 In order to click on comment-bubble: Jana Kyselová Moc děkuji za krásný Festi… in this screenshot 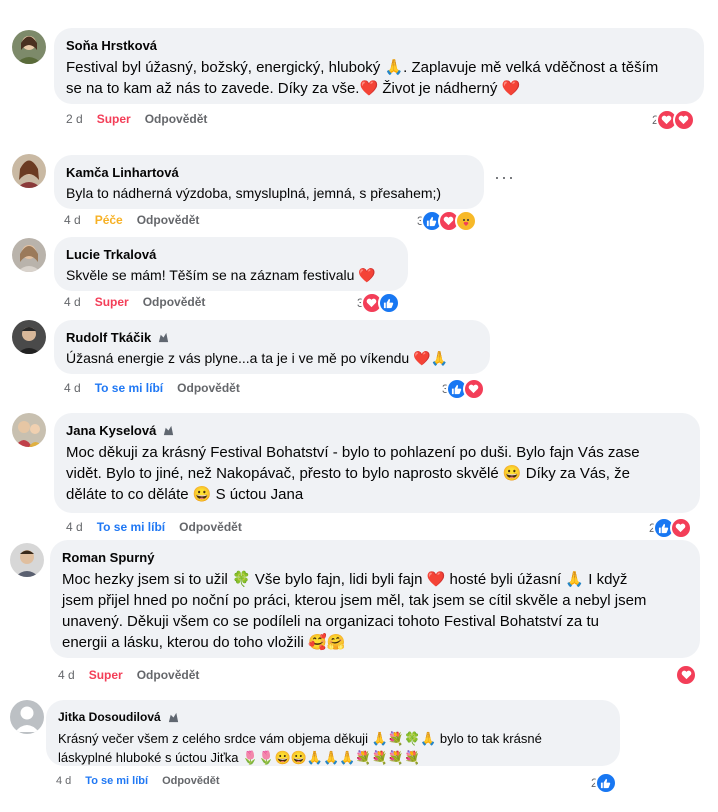, I will do `click(377, 463)`.